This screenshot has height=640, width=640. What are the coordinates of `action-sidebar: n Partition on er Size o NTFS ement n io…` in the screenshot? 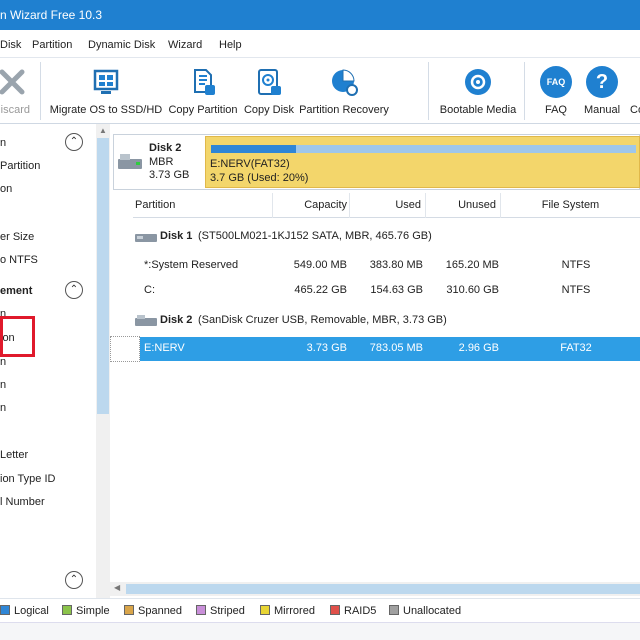 It's located at (55, 362).